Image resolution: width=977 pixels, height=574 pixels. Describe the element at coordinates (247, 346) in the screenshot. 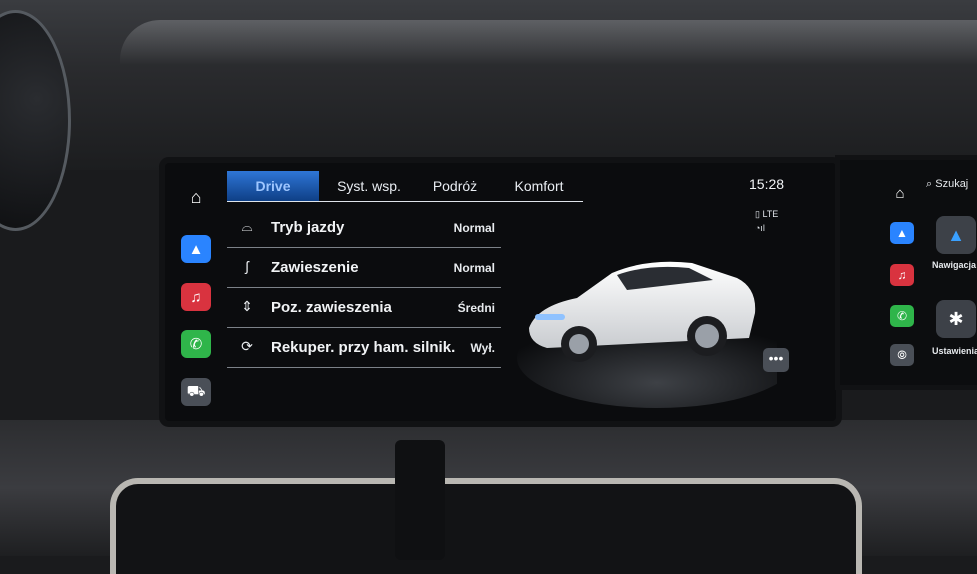

I see `recuperation-icon: ⟳` at that location.